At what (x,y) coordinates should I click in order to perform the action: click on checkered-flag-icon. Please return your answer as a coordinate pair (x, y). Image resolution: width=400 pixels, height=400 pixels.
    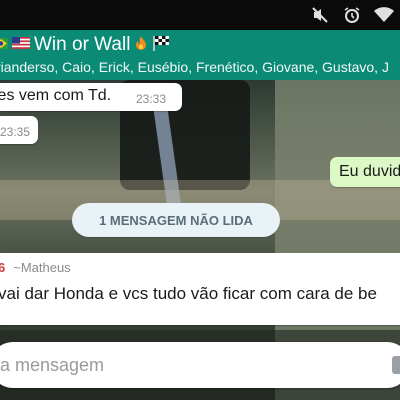
    Looking at the image, I should click on (161, 45).